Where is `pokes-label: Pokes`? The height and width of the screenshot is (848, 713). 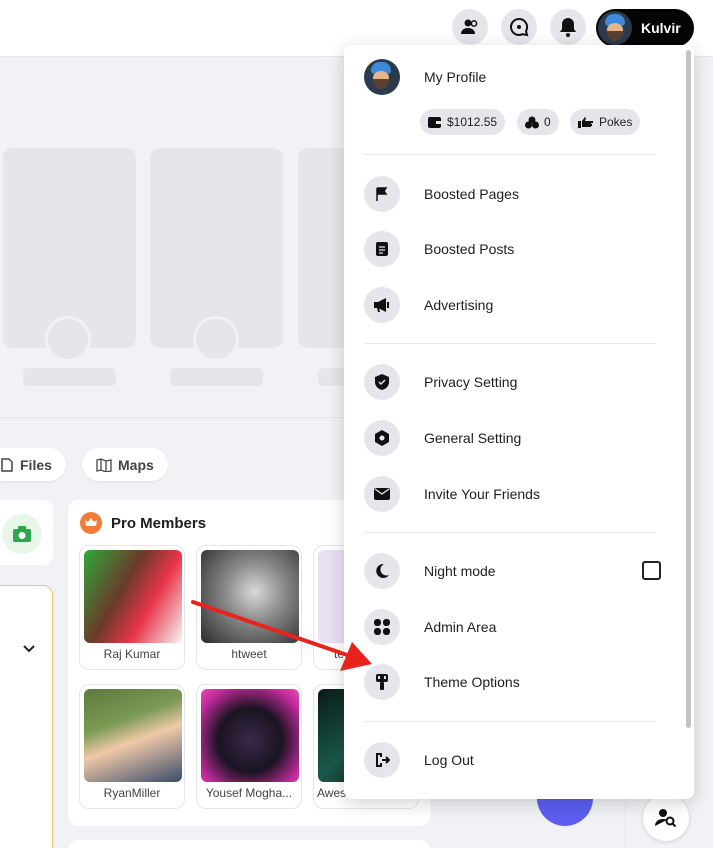 pokes-label: Pokes is located at coordinates (616, 122).